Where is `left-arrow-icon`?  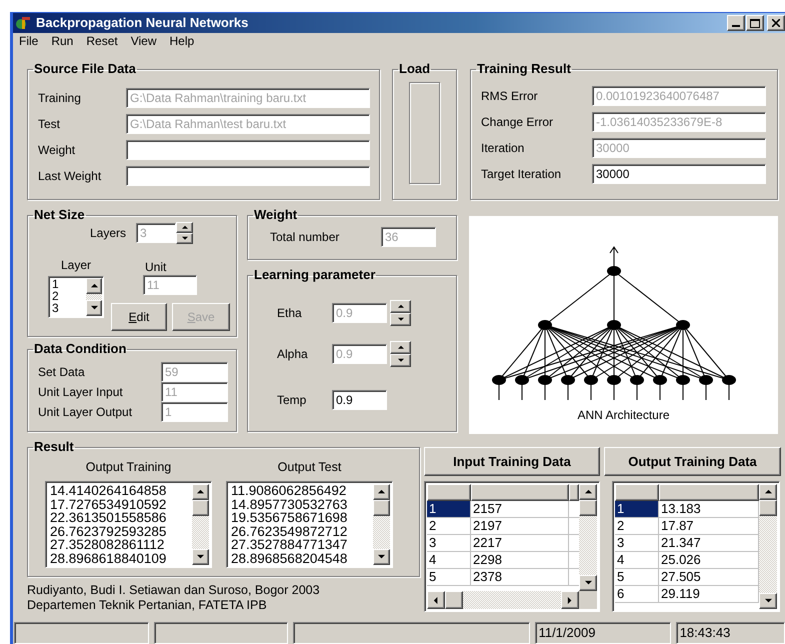 left-arrow-icon is located at coordinates (436, 600).